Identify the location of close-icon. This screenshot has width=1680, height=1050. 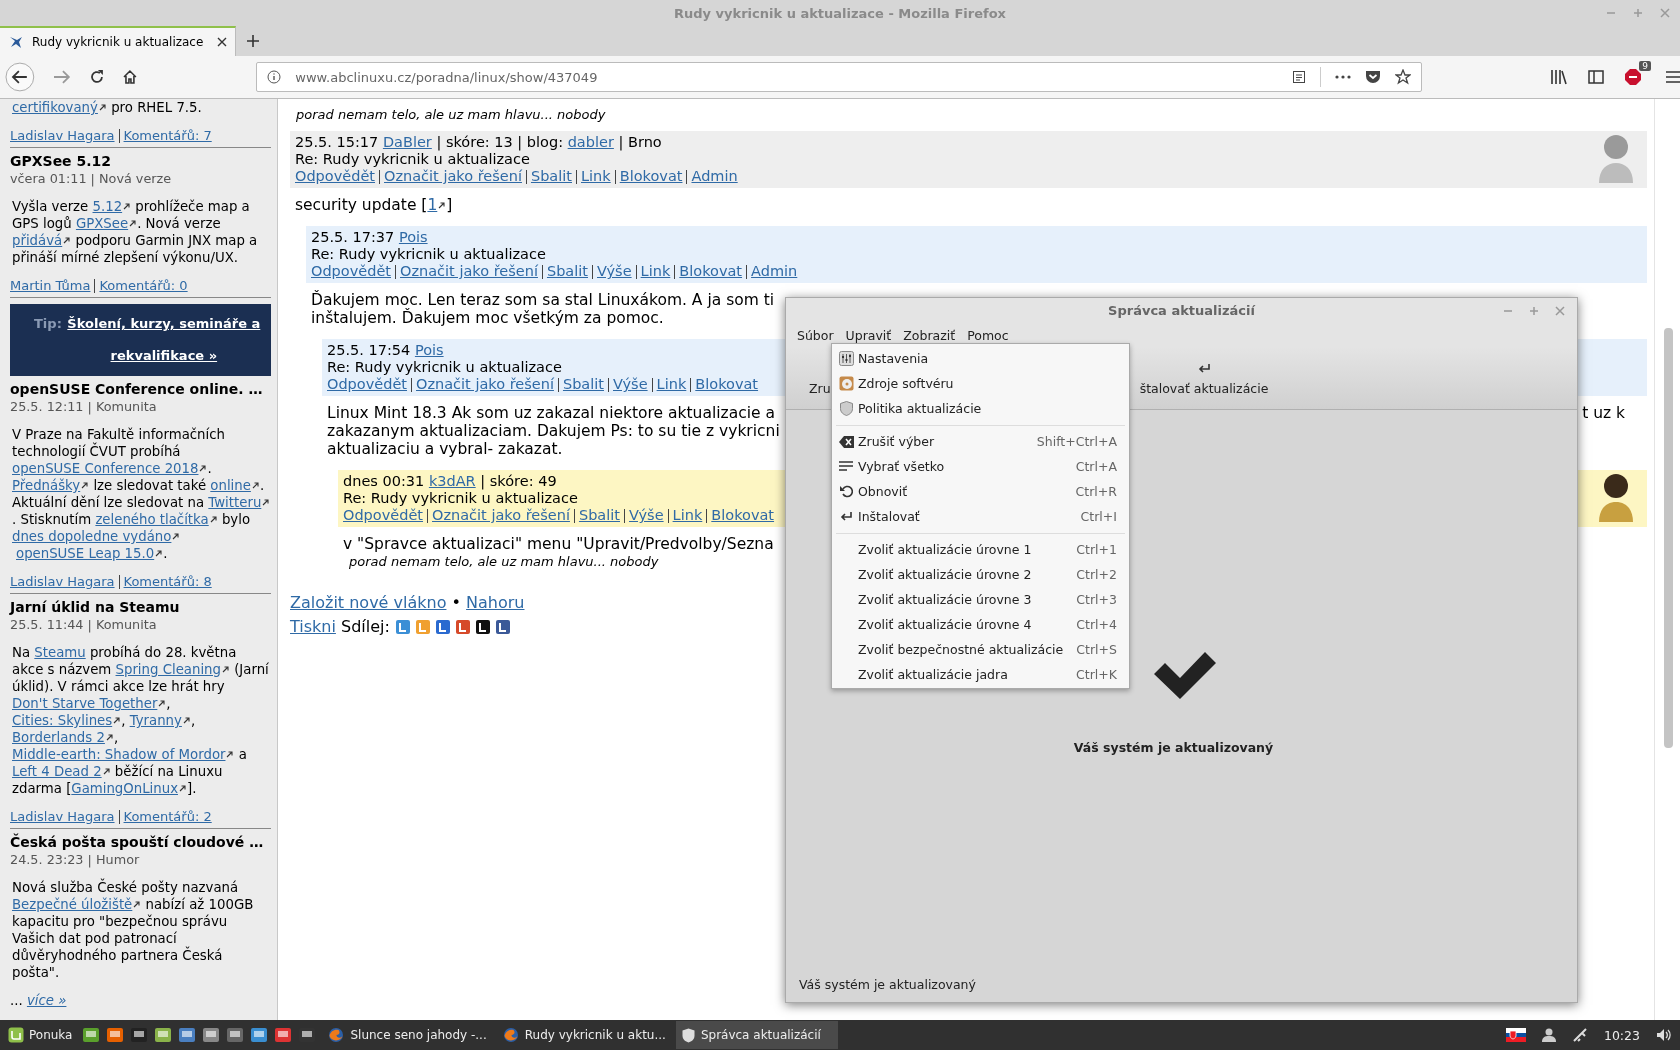
(222, 42).